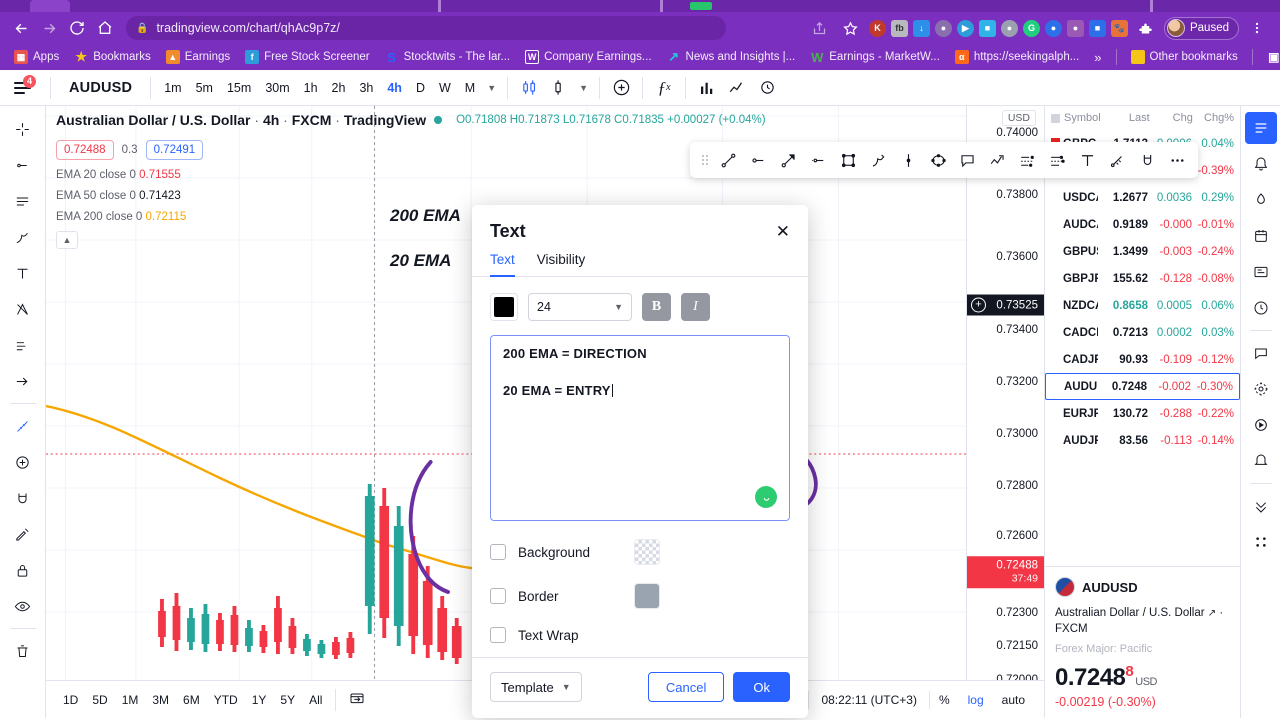 This screenshot has height=720, width=1280. Describe the element at coordinates (191, 700) in the screenshot. I see `range-6M: 6M` at that location.